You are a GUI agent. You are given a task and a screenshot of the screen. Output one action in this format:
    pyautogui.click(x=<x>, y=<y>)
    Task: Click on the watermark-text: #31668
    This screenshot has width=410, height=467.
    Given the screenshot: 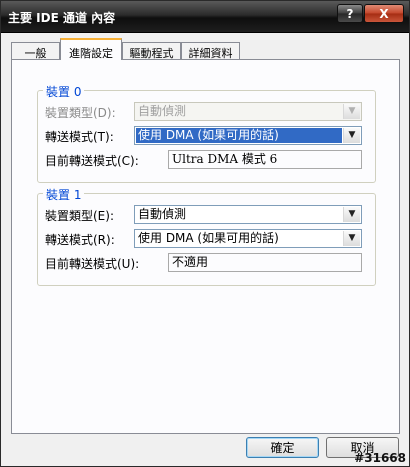 What is the action you would take?
    pyautogui.click(x=380, y=458)
    